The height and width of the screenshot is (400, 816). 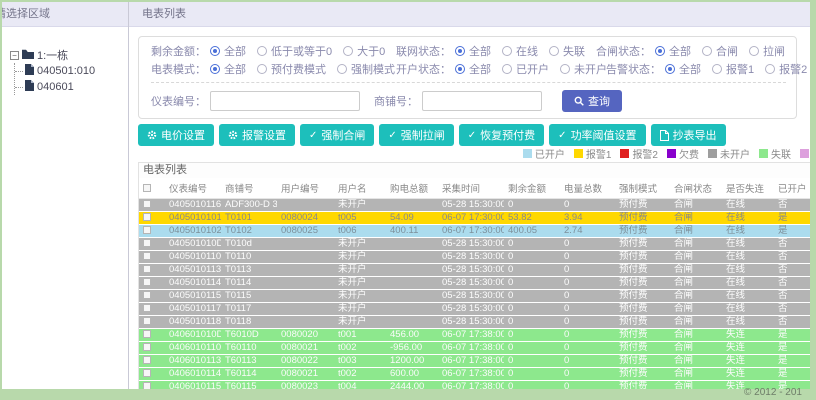 I want to click on filter-radio-option: 低于或等于0, so click(x=294, y=51).